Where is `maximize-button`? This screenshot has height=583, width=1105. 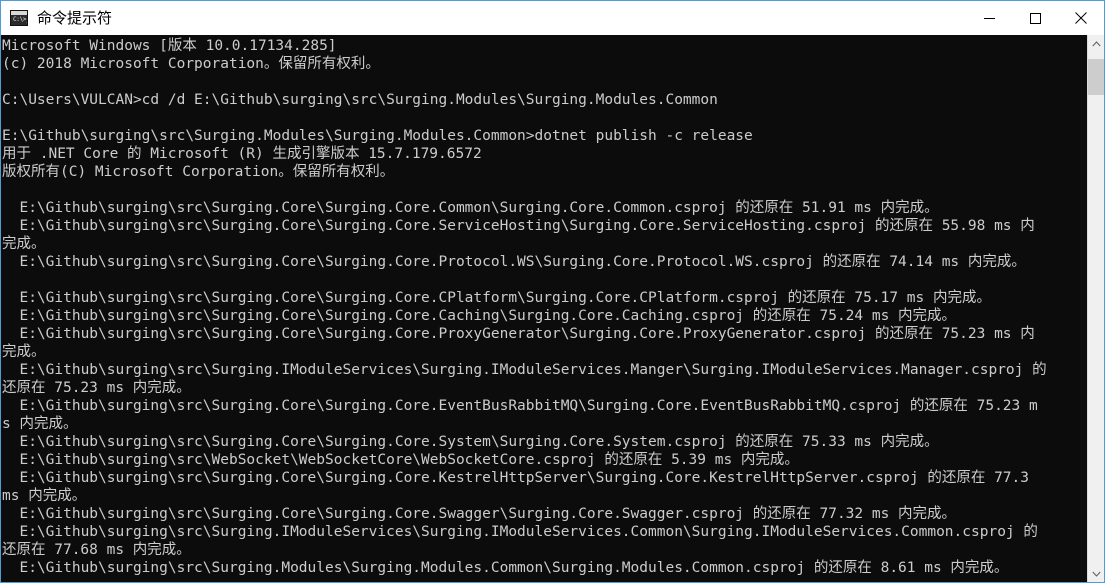 maximize-button is located at coordinates (1035, 18).